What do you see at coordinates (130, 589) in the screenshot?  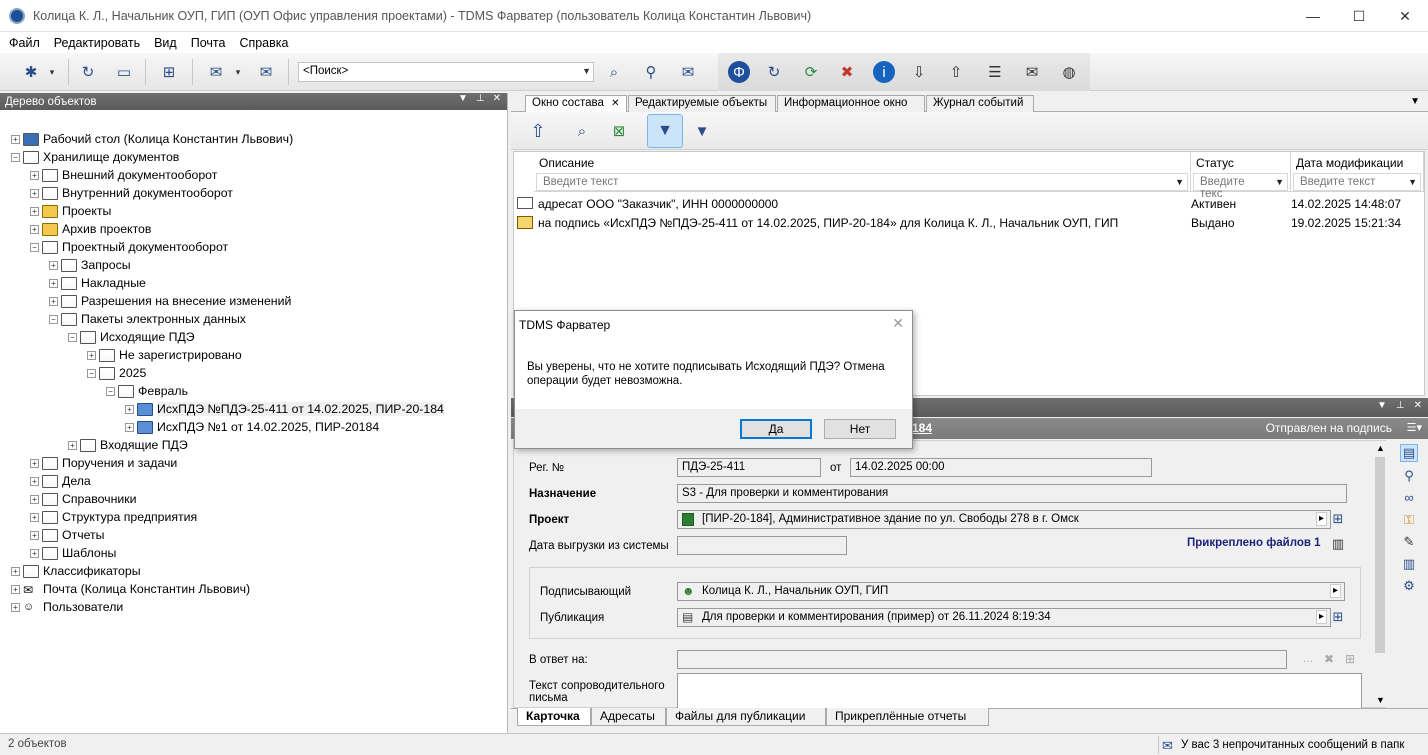 I see `tree-item: + ✉ Почта (Колица Константин Львович)` at bounding box center [130, 589].